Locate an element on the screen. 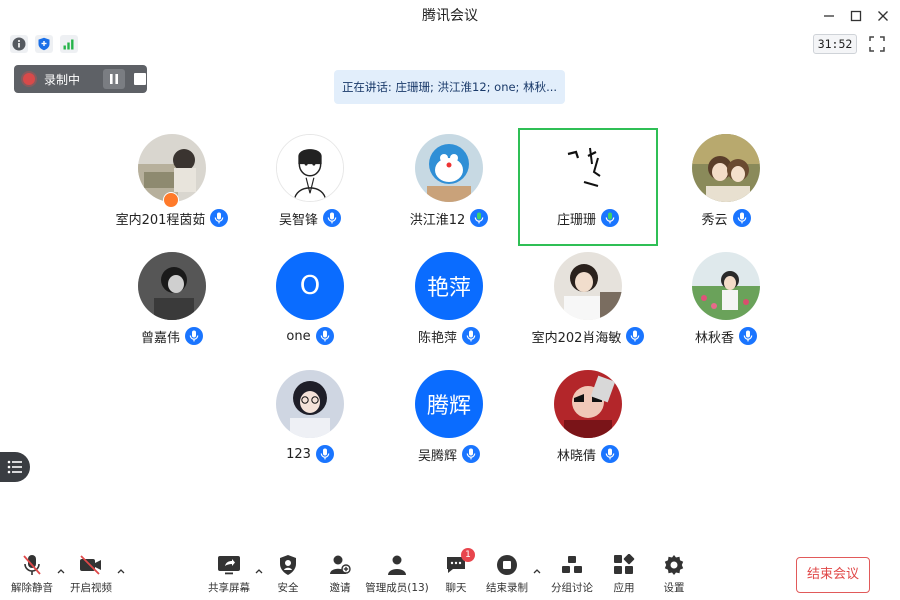 The image size is (900, 600). participant-name-row: 洪江淮12 is located at coordinates (449, 218).